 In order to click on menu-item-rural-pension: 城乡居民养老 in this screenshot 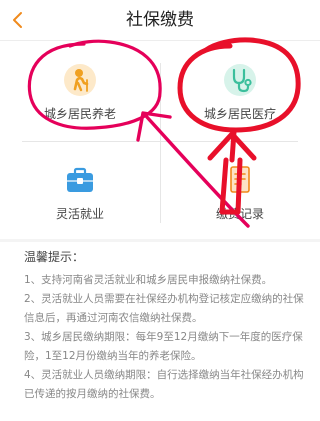, I will do `click(80, 93)`.